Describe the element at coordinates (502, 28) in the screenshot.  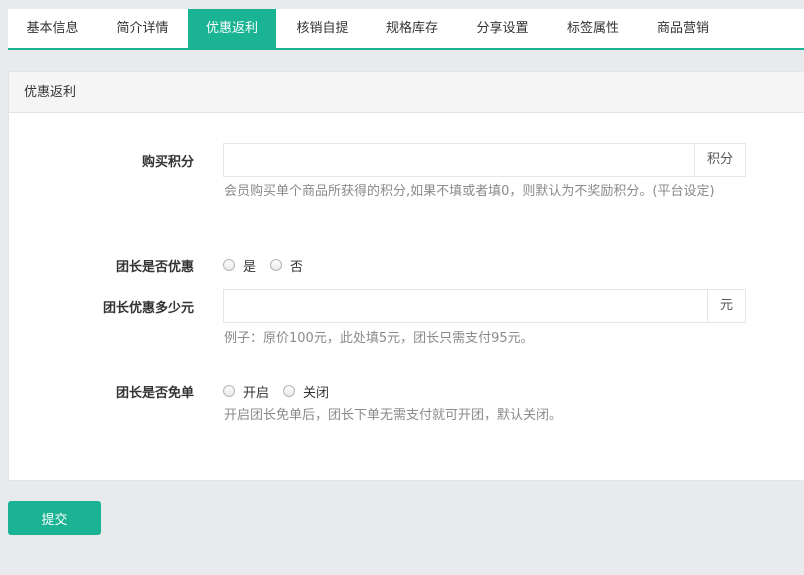
I see `tab-share-settings: 分享设置` at that location.